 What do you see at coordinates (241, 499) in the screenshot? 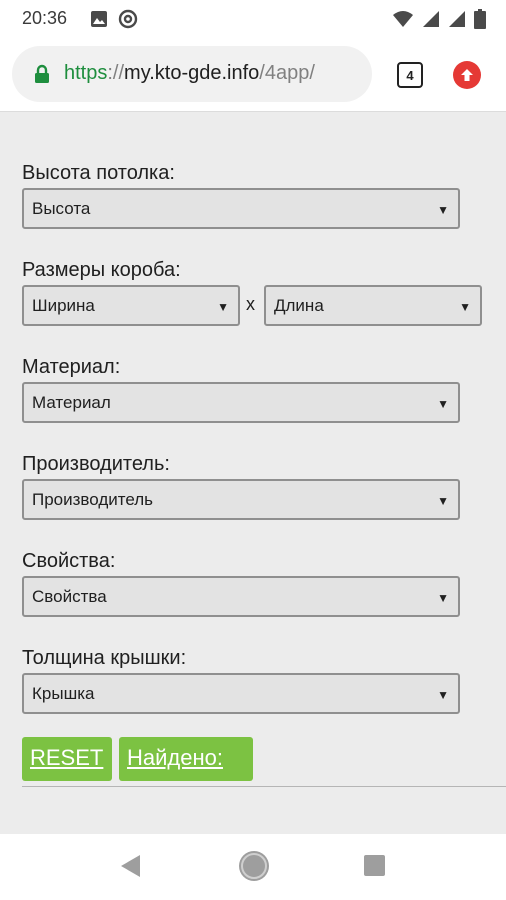
I see `manufacturer-select: Производитель ▼` at bounding box center [241, 499].